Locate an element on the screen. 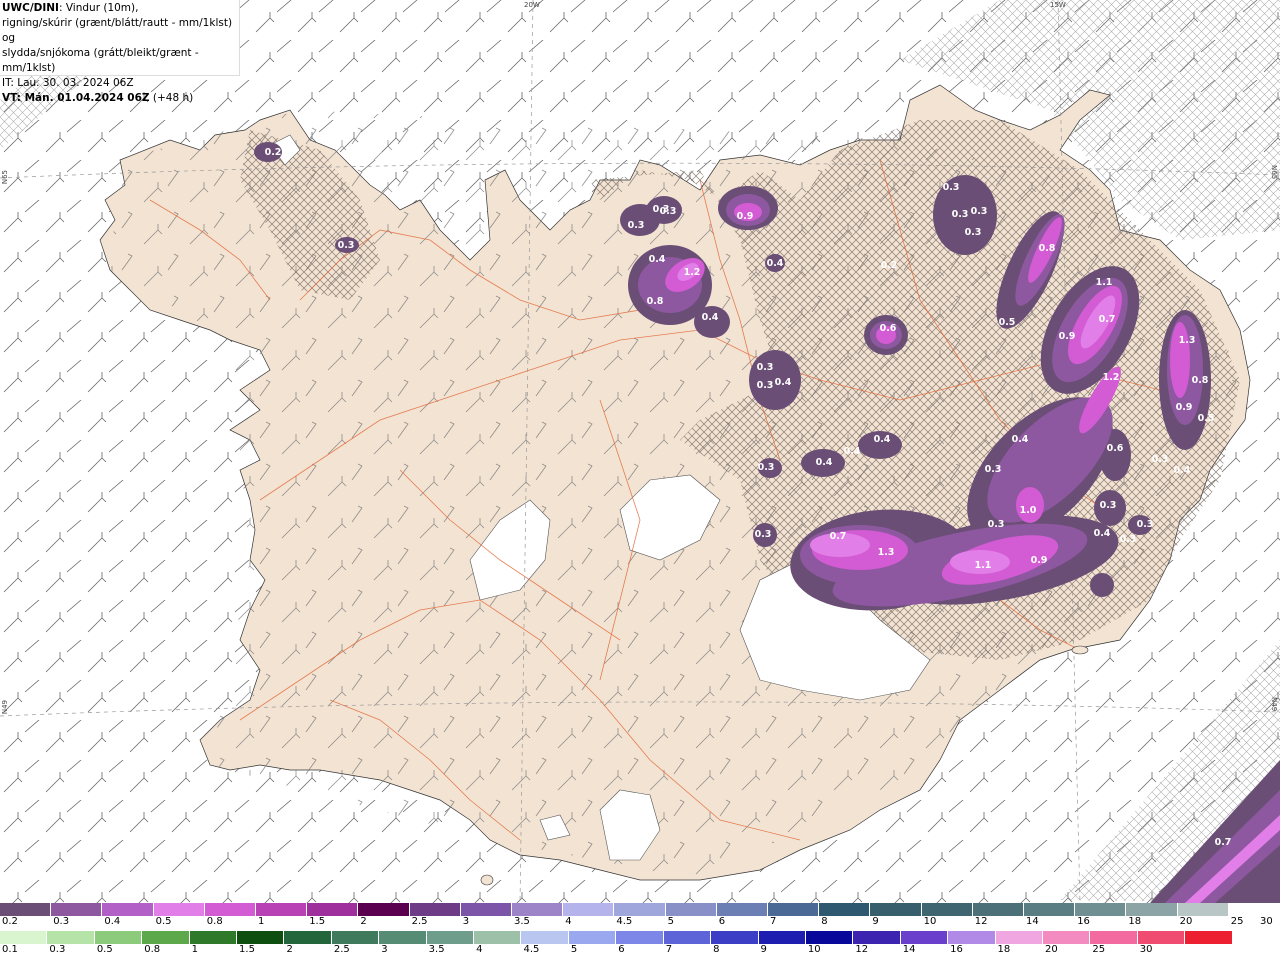  legend-label: 0.8 is located at coordinates (214, 921).